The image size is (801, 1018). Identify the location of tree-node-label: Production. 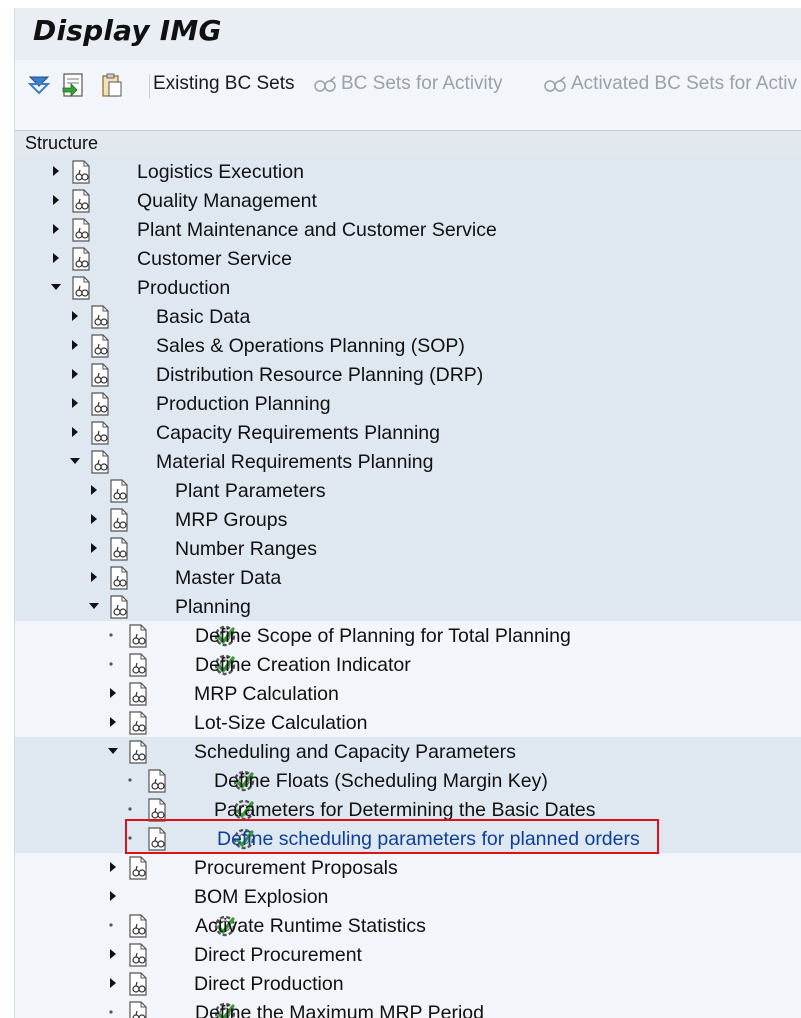
(183, 288).